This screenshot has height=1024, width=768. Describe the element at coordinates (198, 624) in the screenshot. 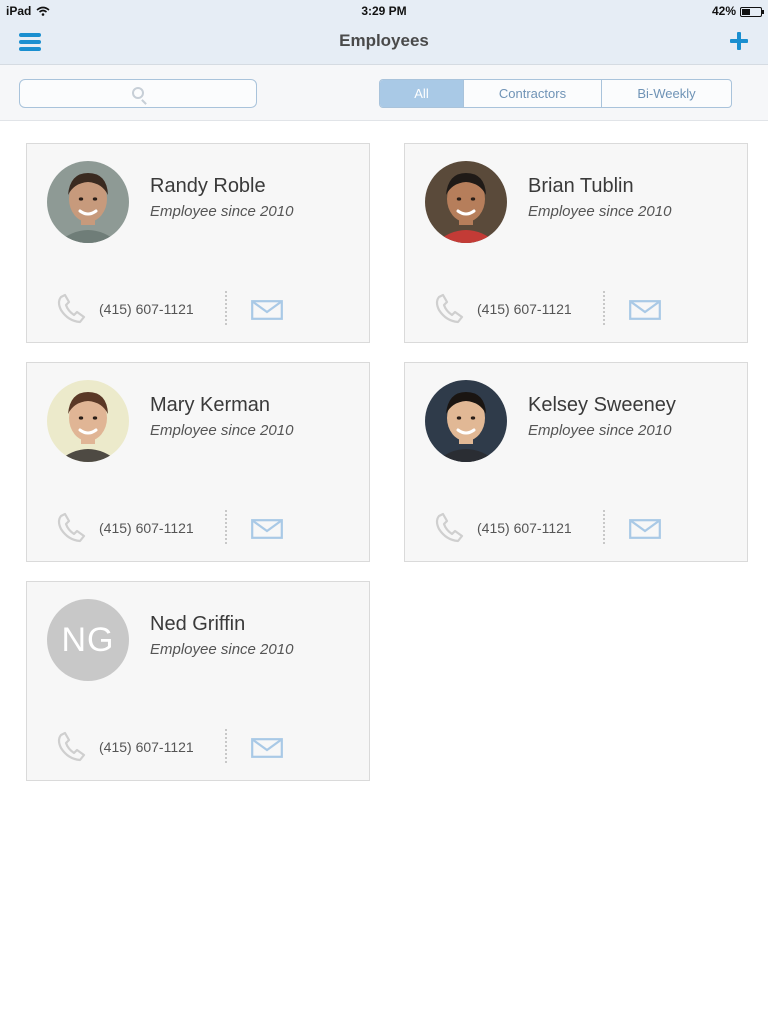

I see `employee-name: Ned Griffin` at that location.